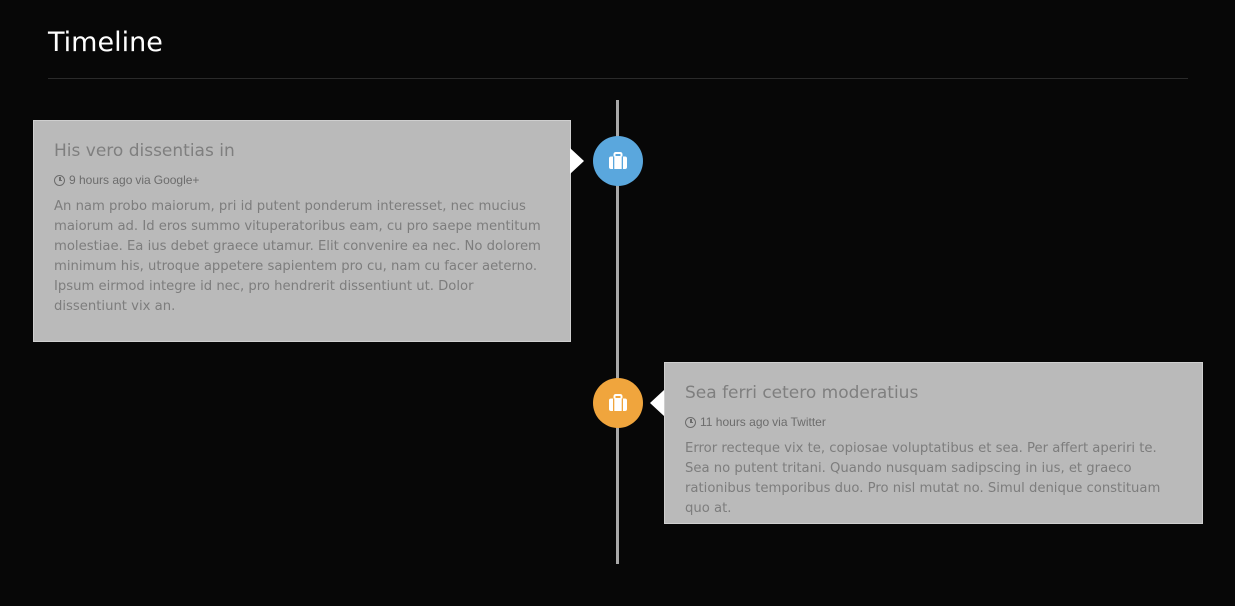  I want to click on entry-time: 9 hours ago, so click(101, 180).